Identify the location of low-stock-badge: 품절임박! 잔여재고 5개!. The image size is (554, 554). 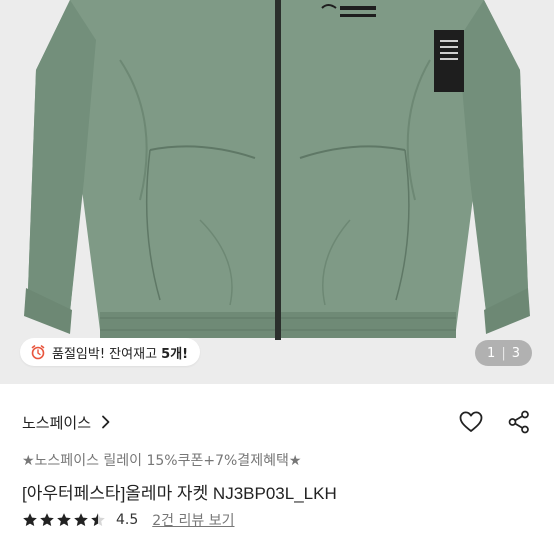
(110, 352).